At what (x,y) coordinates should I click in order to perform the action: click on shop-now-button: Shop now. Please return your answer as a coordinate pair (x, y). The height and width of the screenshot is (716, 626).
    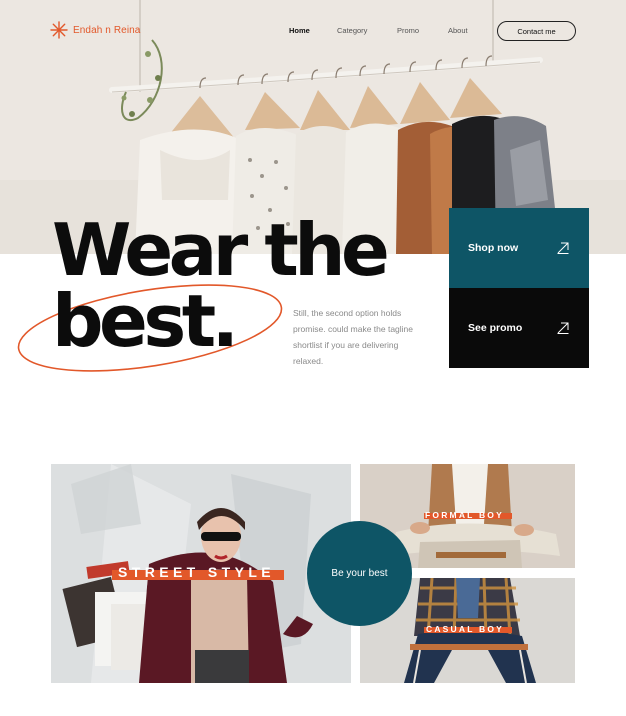
    Looking at the image, I should click on (519, 248).